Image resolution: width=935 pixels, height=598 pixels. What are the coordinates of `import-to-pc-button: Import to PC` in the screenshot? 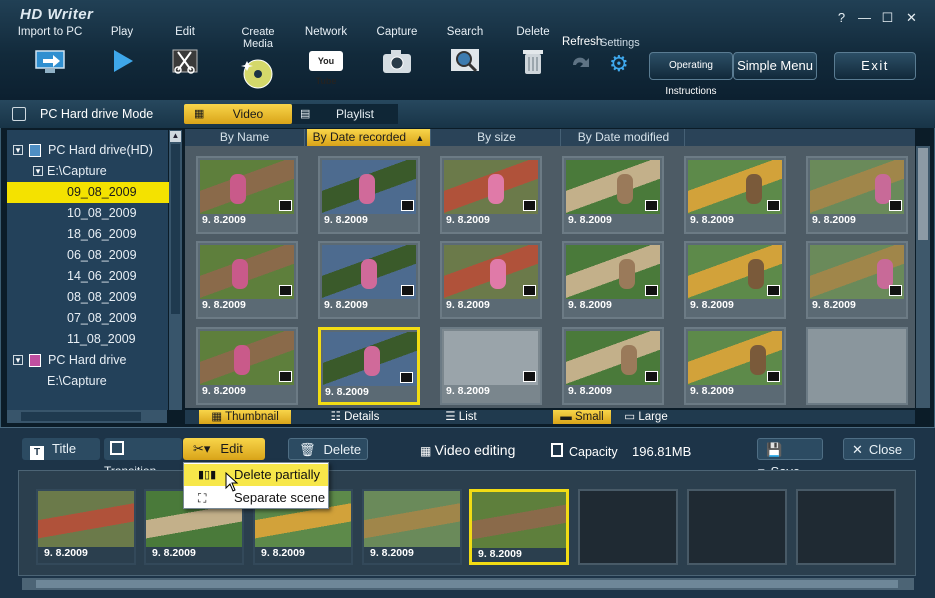 It's located at (50, 51).